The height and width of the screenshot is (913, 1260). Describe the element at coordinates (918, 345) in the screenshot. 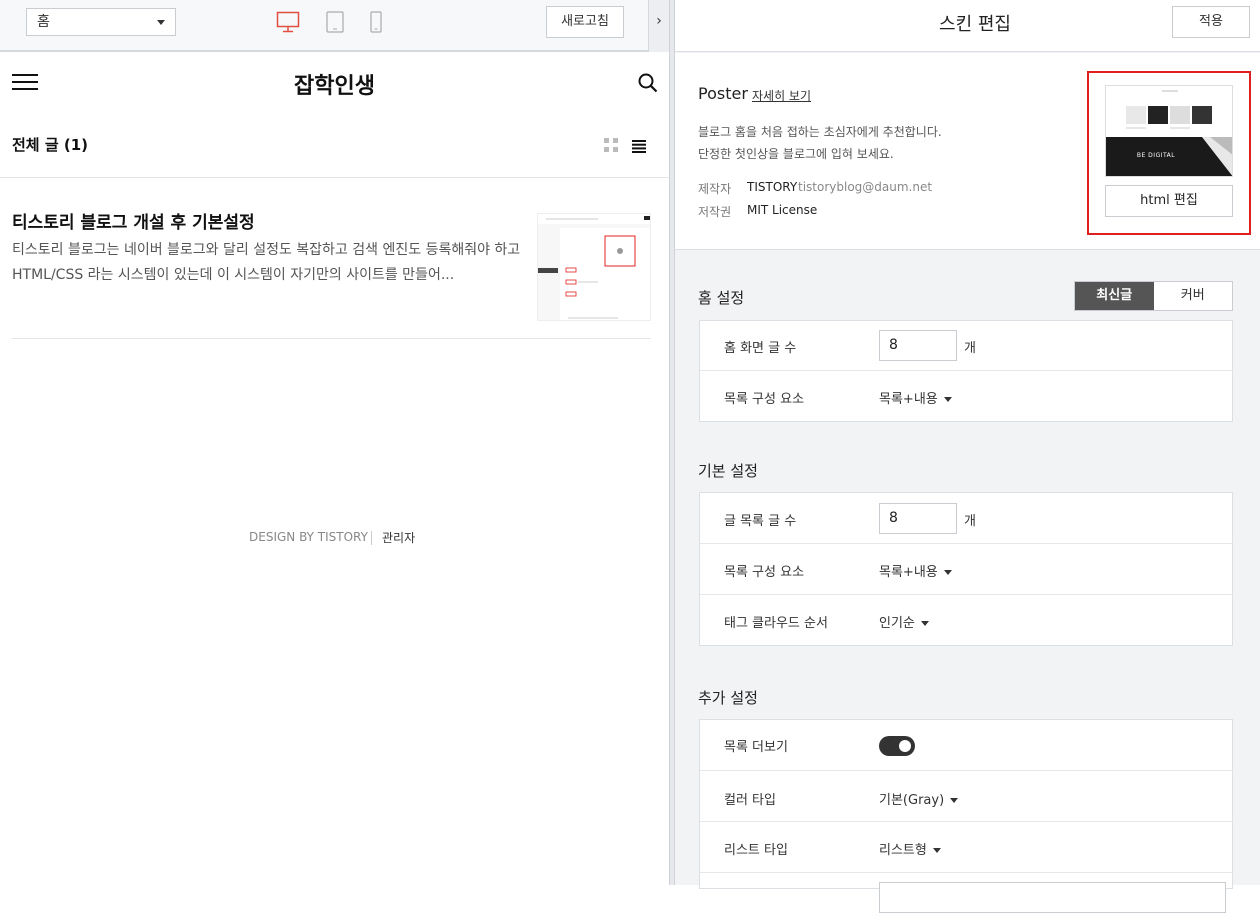

I see `home-post-count-input: 8` at that location.